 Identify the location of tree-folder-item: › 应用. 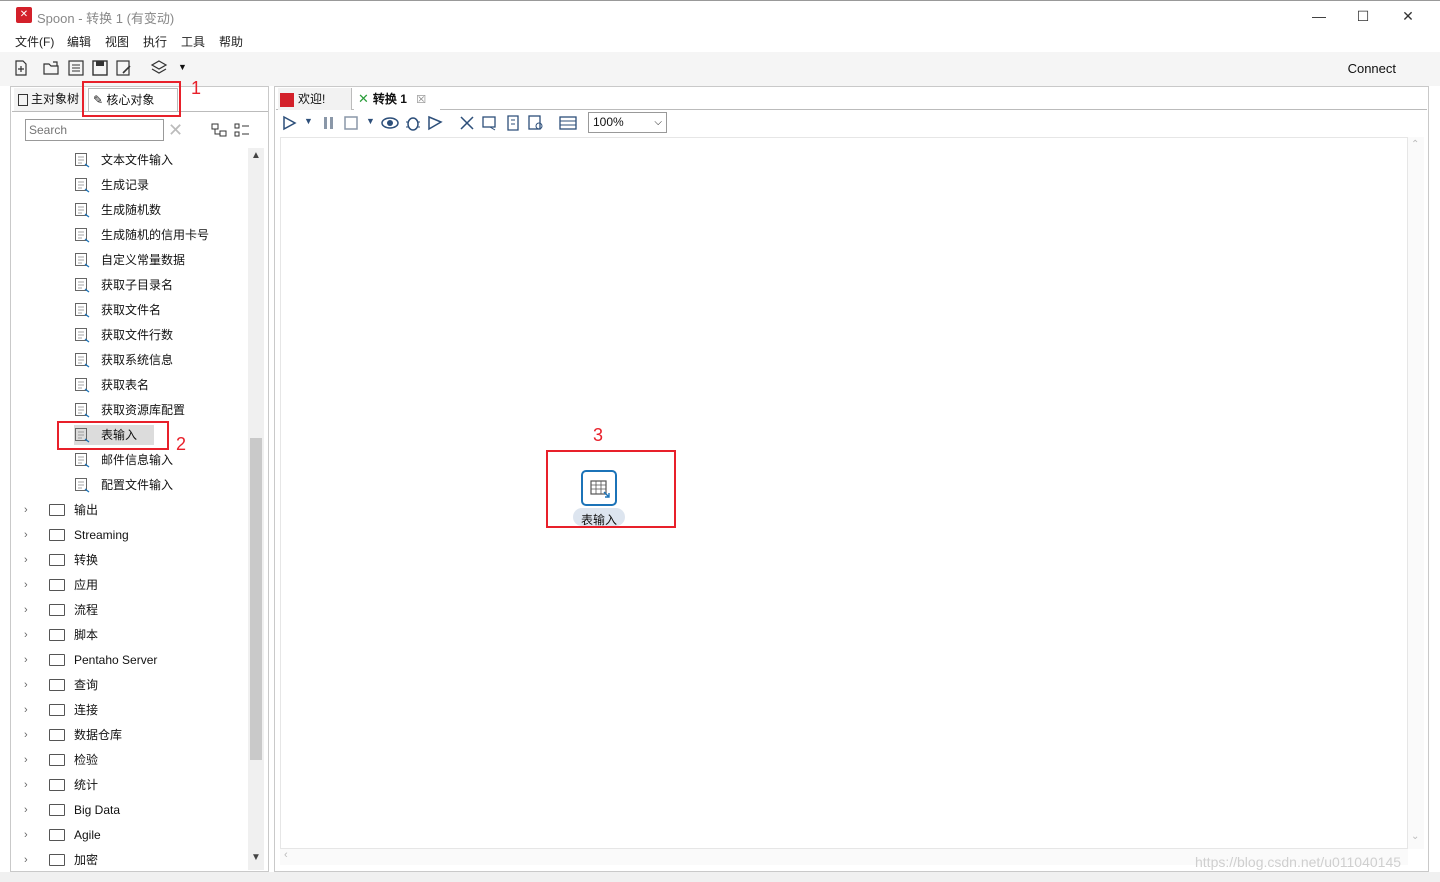
(134, 585).